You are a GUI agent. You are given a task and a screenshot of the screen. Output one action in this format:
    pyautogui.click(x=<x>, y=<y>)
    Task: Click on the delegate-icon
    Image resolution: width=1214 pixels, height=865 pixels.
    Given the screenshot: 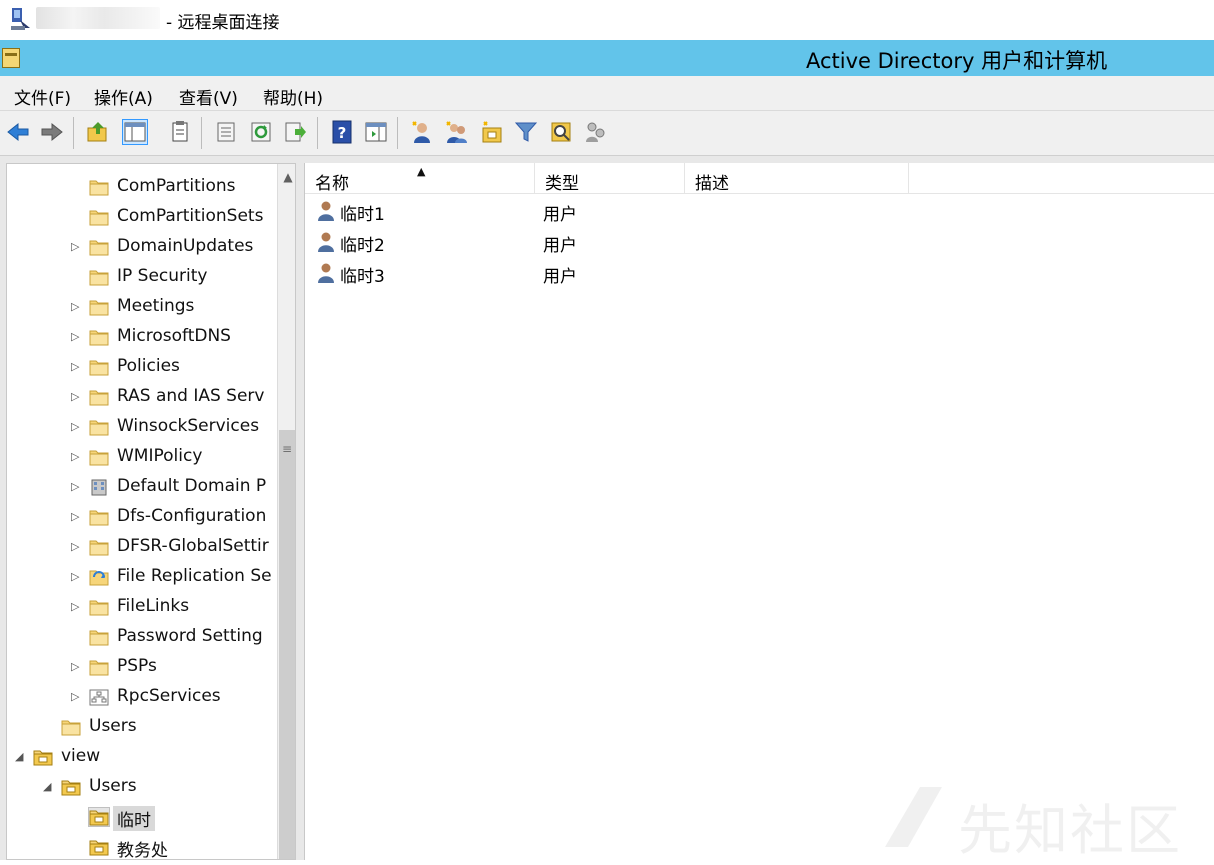 What is the action you would take?
    pyautogui.click(x=596, y=132)
    